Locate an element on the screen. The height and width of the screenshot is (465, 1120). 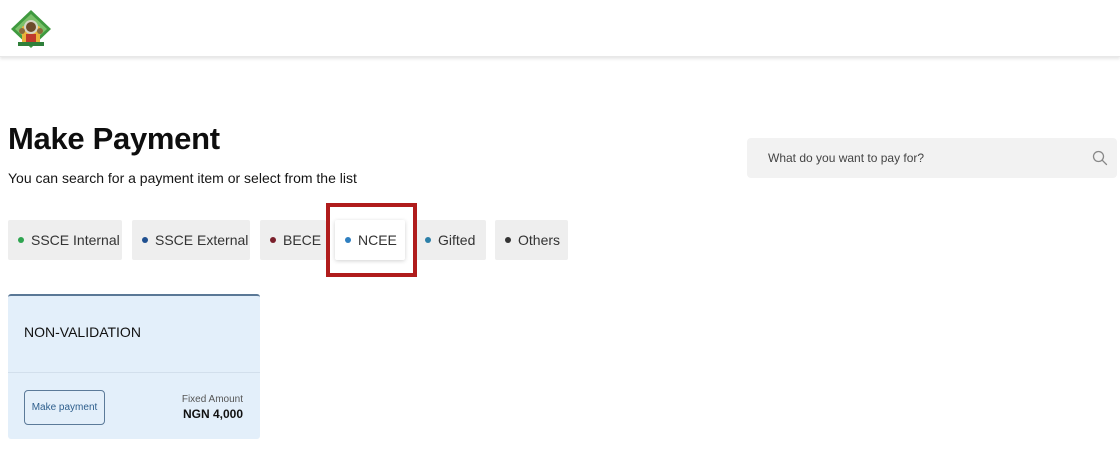
tab-label: SSCE External is located at coordinates (202, 240).